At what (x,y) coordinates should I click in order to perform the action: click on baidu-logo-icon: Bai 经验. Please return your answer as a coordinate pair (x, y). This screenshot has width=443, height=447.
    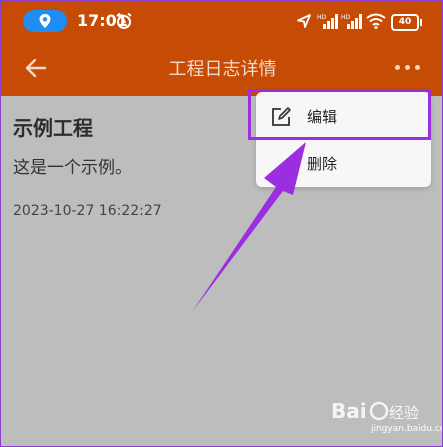
    Looking at the image, I should click on (375, 411).